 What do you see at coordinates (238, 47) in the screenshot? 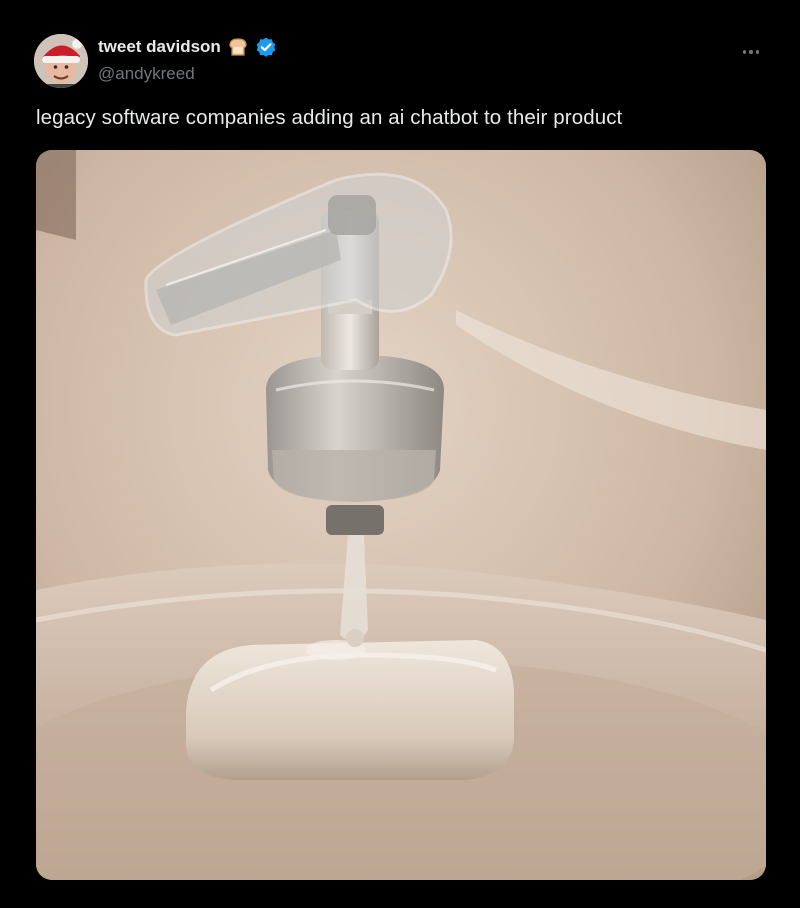
I see `bread-icon` at bounding box center [238, 47].